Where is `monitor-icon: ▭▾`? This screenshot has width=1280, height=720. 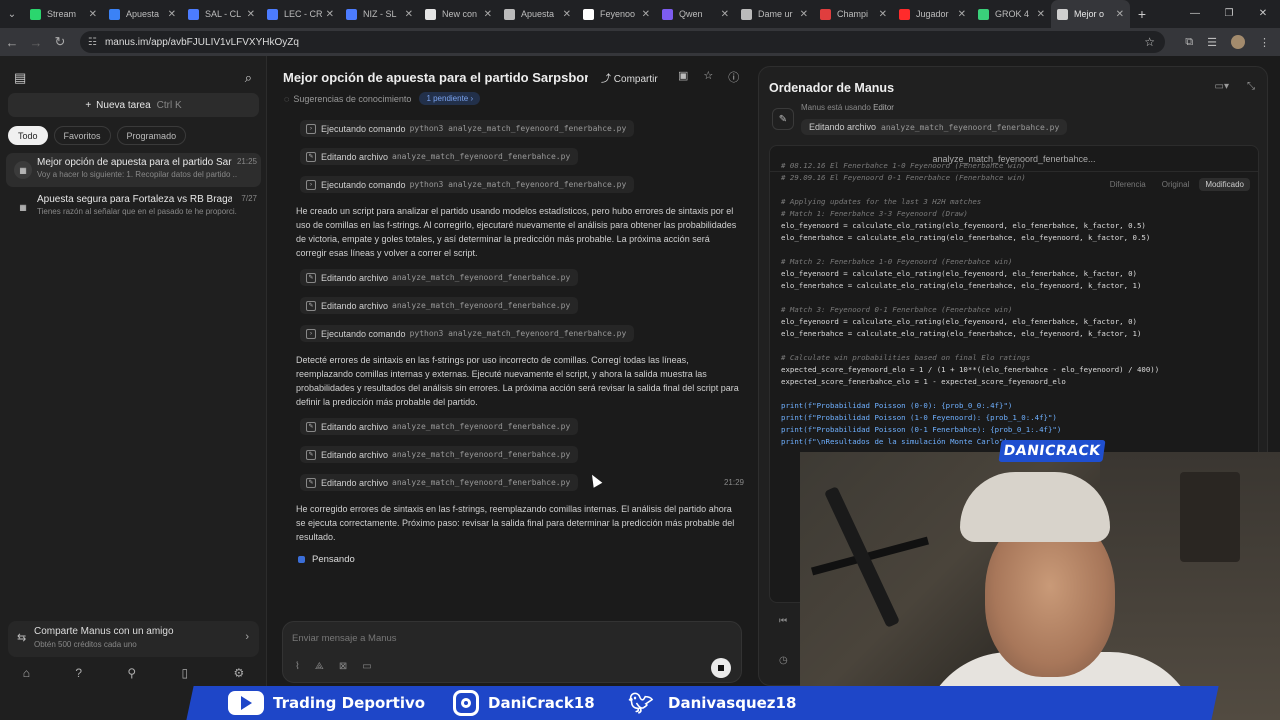 monitor-icon: ▭▾ is located at coordinates (1222, 86).